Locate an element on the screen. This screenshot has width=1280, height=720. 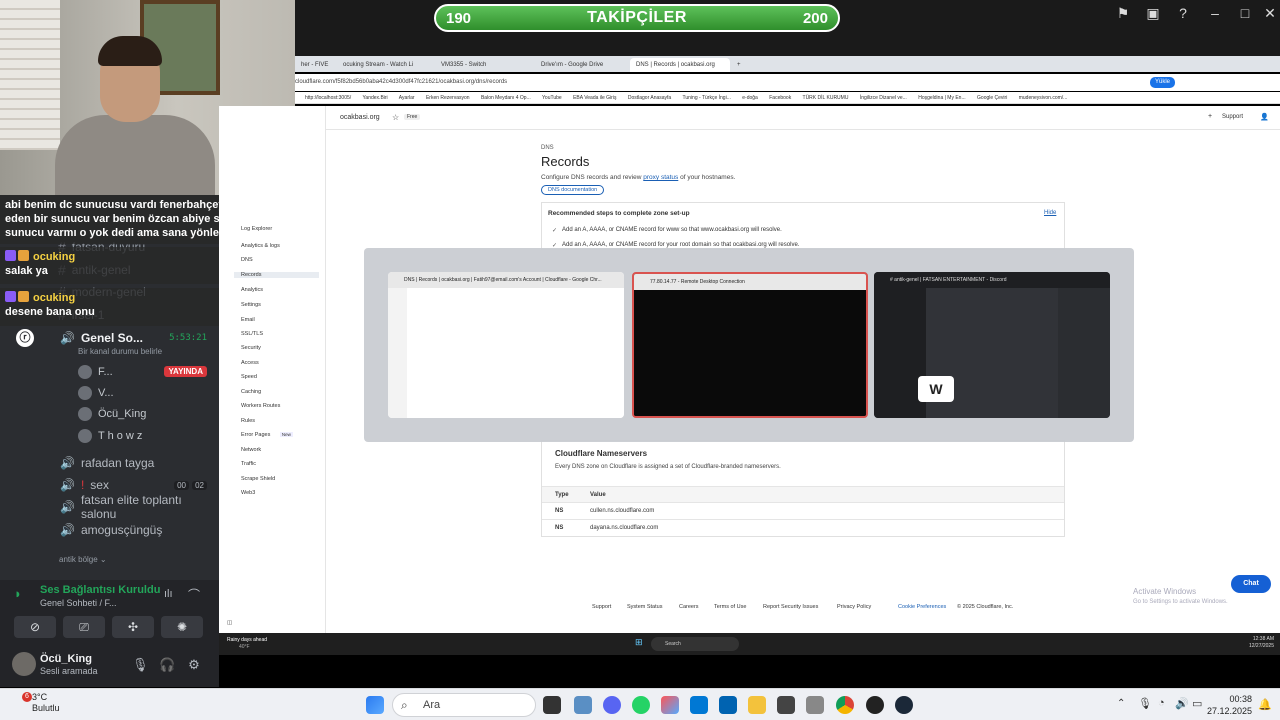
bookmark: Yandex.Biri is located at coordinates (374, 98).